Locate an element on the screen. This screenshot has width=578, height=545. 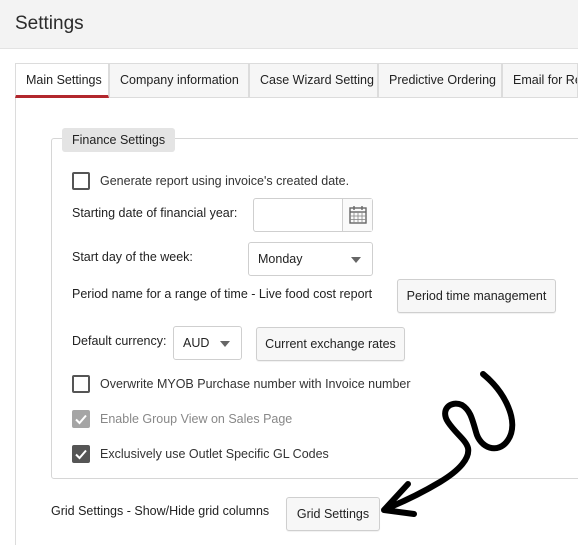
tab-case-wizard-setting: Case Wizard Setting is located at coordinates (313, 80).